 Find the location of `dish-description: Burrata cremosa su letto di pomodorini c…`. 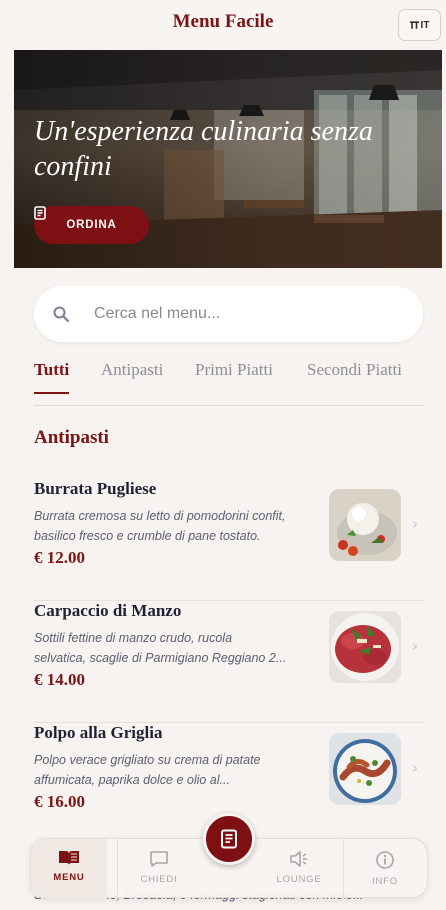

dish-description: Burrata cremosa su letto di pomodorini c… is located at coordinates (160, 526).